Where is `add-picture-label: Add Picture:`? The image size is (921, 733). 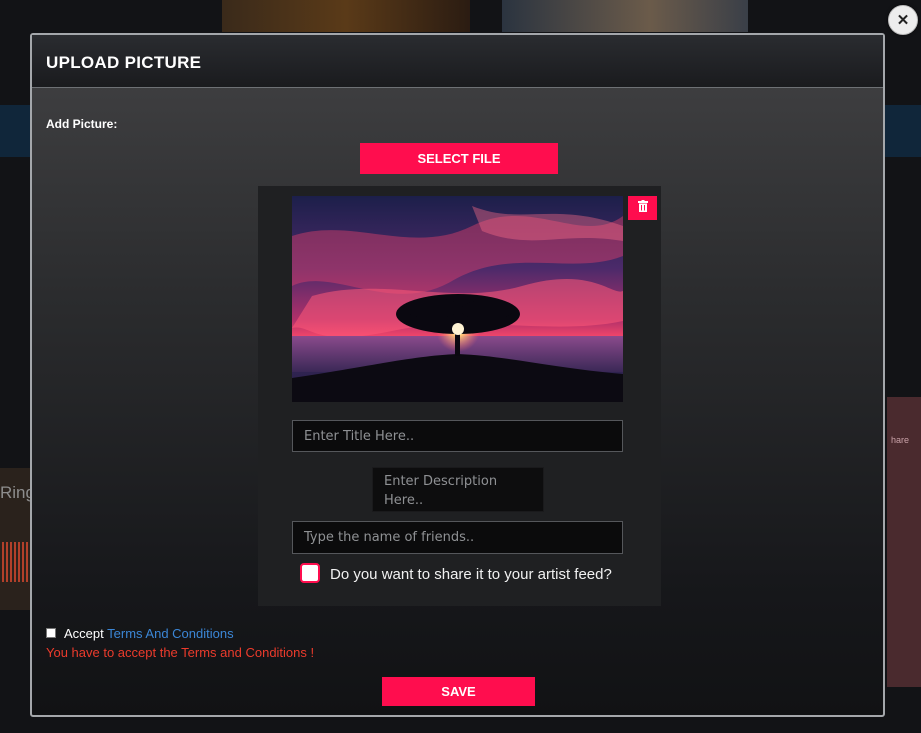 add-picture-label: Add Picture: is located at coordinates (82, 124).